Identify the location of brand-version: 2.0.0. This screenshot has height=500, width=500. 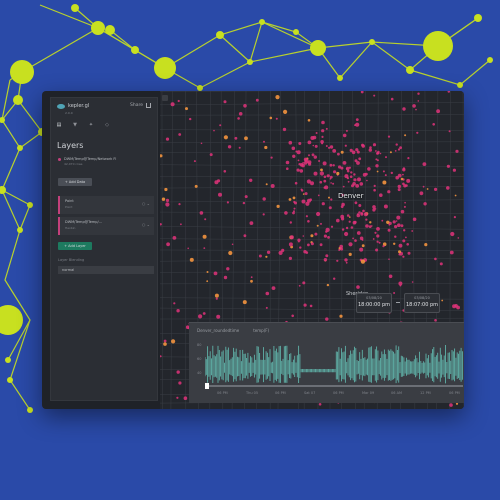
(69, 113).